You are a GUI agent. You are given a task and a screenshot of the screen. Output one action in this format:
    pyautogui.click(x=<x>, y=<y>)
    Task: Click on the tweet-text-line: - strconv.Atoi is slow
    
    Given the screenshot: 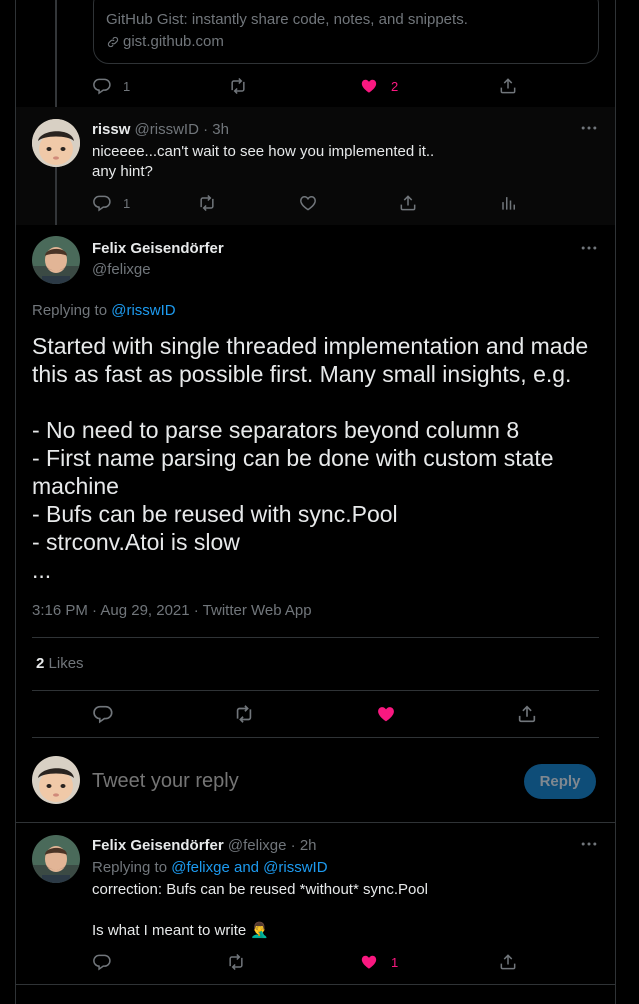 What is the action you would take?
    pyautogui.click(x=136, y=542)
    